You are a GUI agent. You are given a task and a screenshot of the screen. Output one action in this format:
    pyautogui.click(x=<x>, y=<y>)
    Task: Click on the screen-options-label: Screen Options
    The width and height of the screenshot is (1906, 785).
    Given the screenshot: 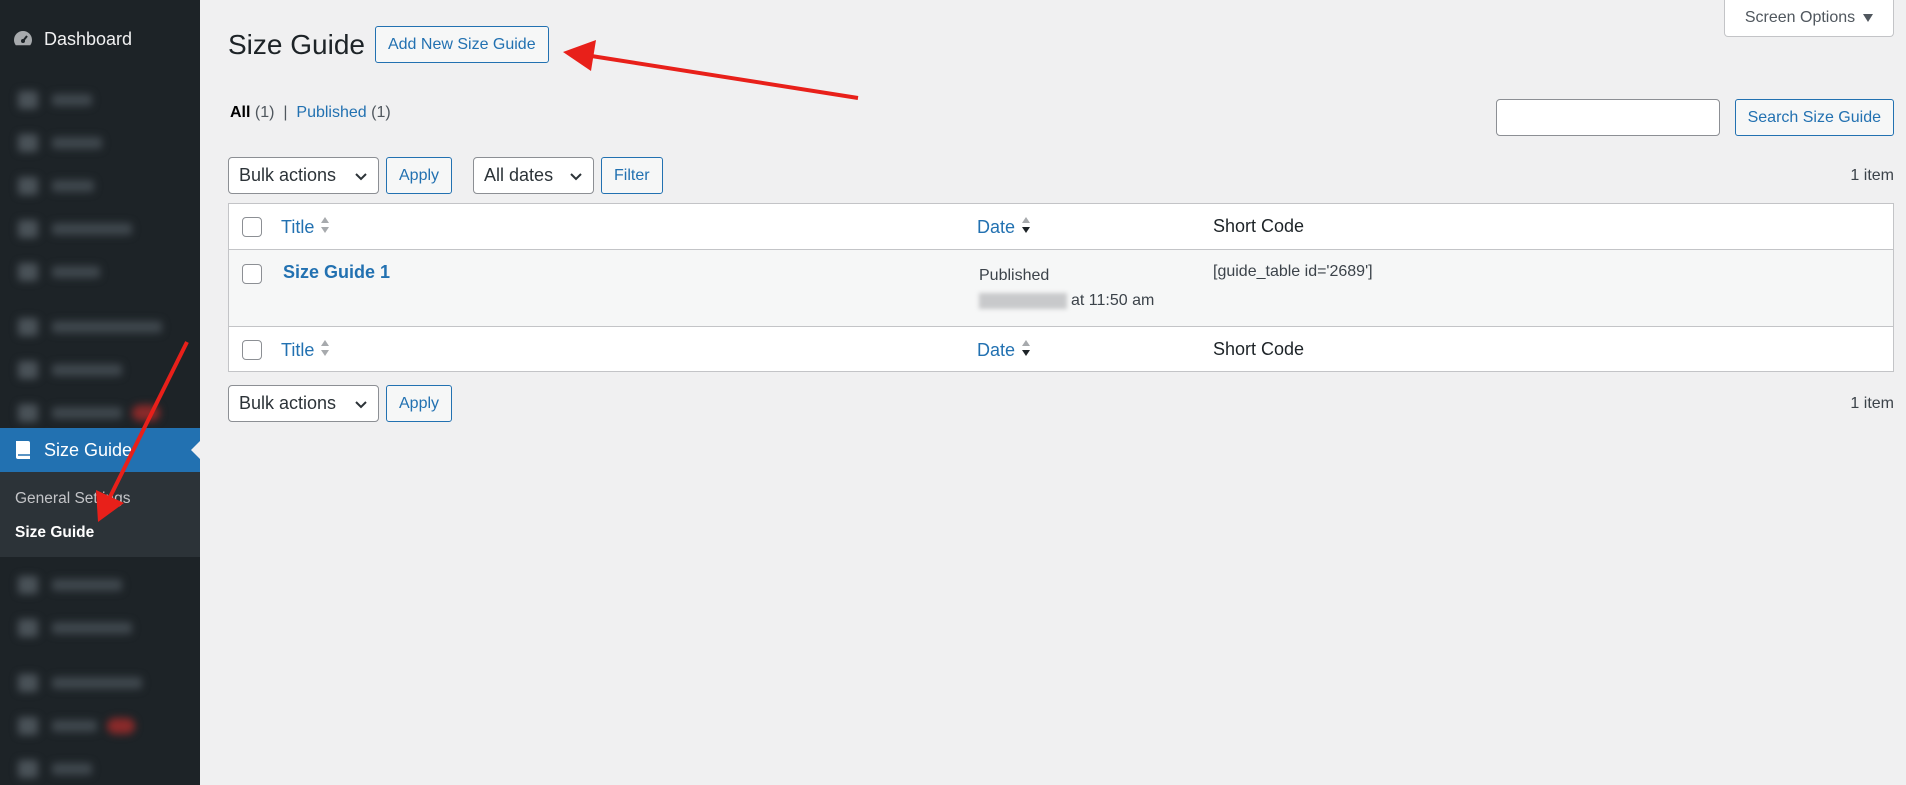 What is the action you would take?
    pyautogui.click(x=1800, y=17)
    